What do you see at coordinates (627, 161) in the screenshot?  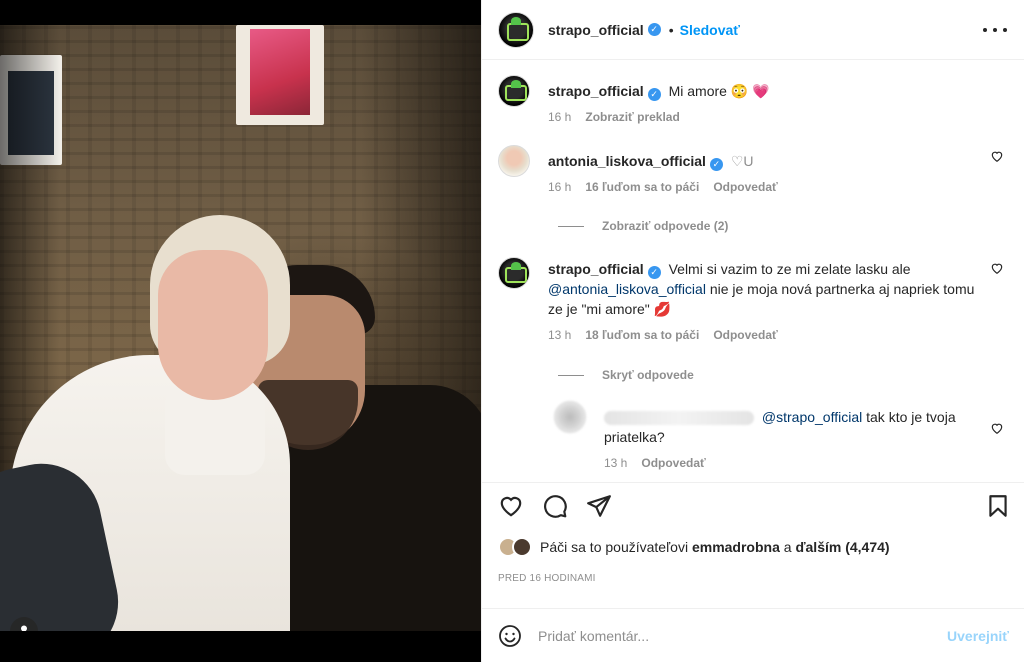 I see `comment-username: antonia_liskova_official` at bounding box center [627, 161].